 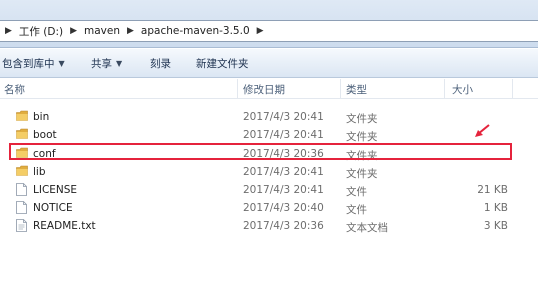 What do you see at coordinates (482, 130) in the screenshot?
I see `red-arrow-annotation-icon` at bounding box center [482, 130].